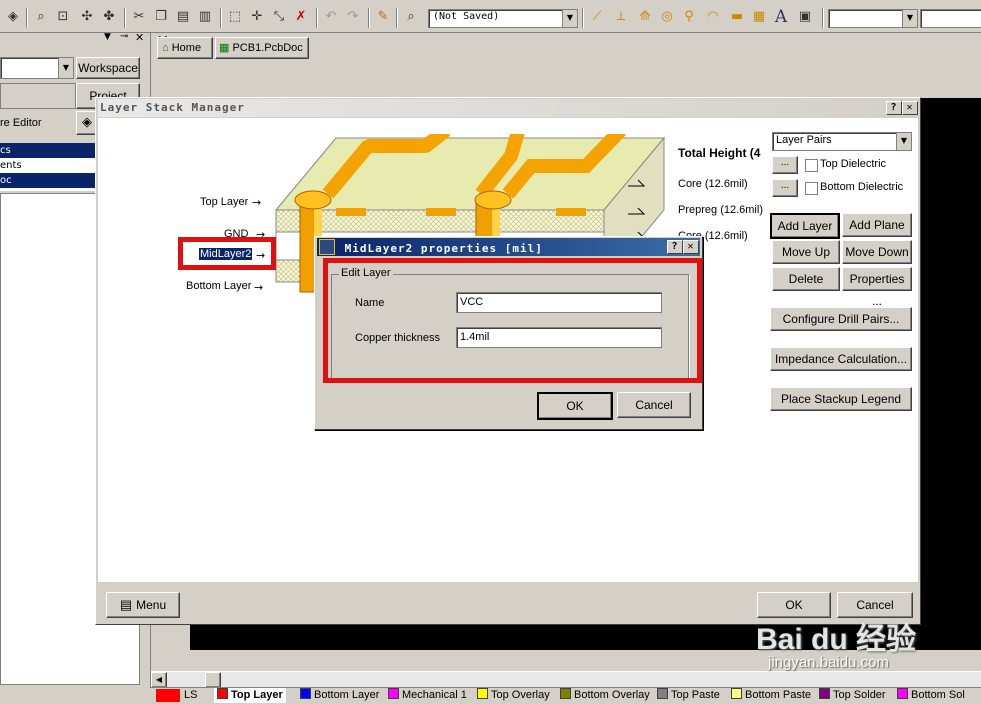  I want to click on layer-tab-top-solder: Top Solder, so click(852, 695).